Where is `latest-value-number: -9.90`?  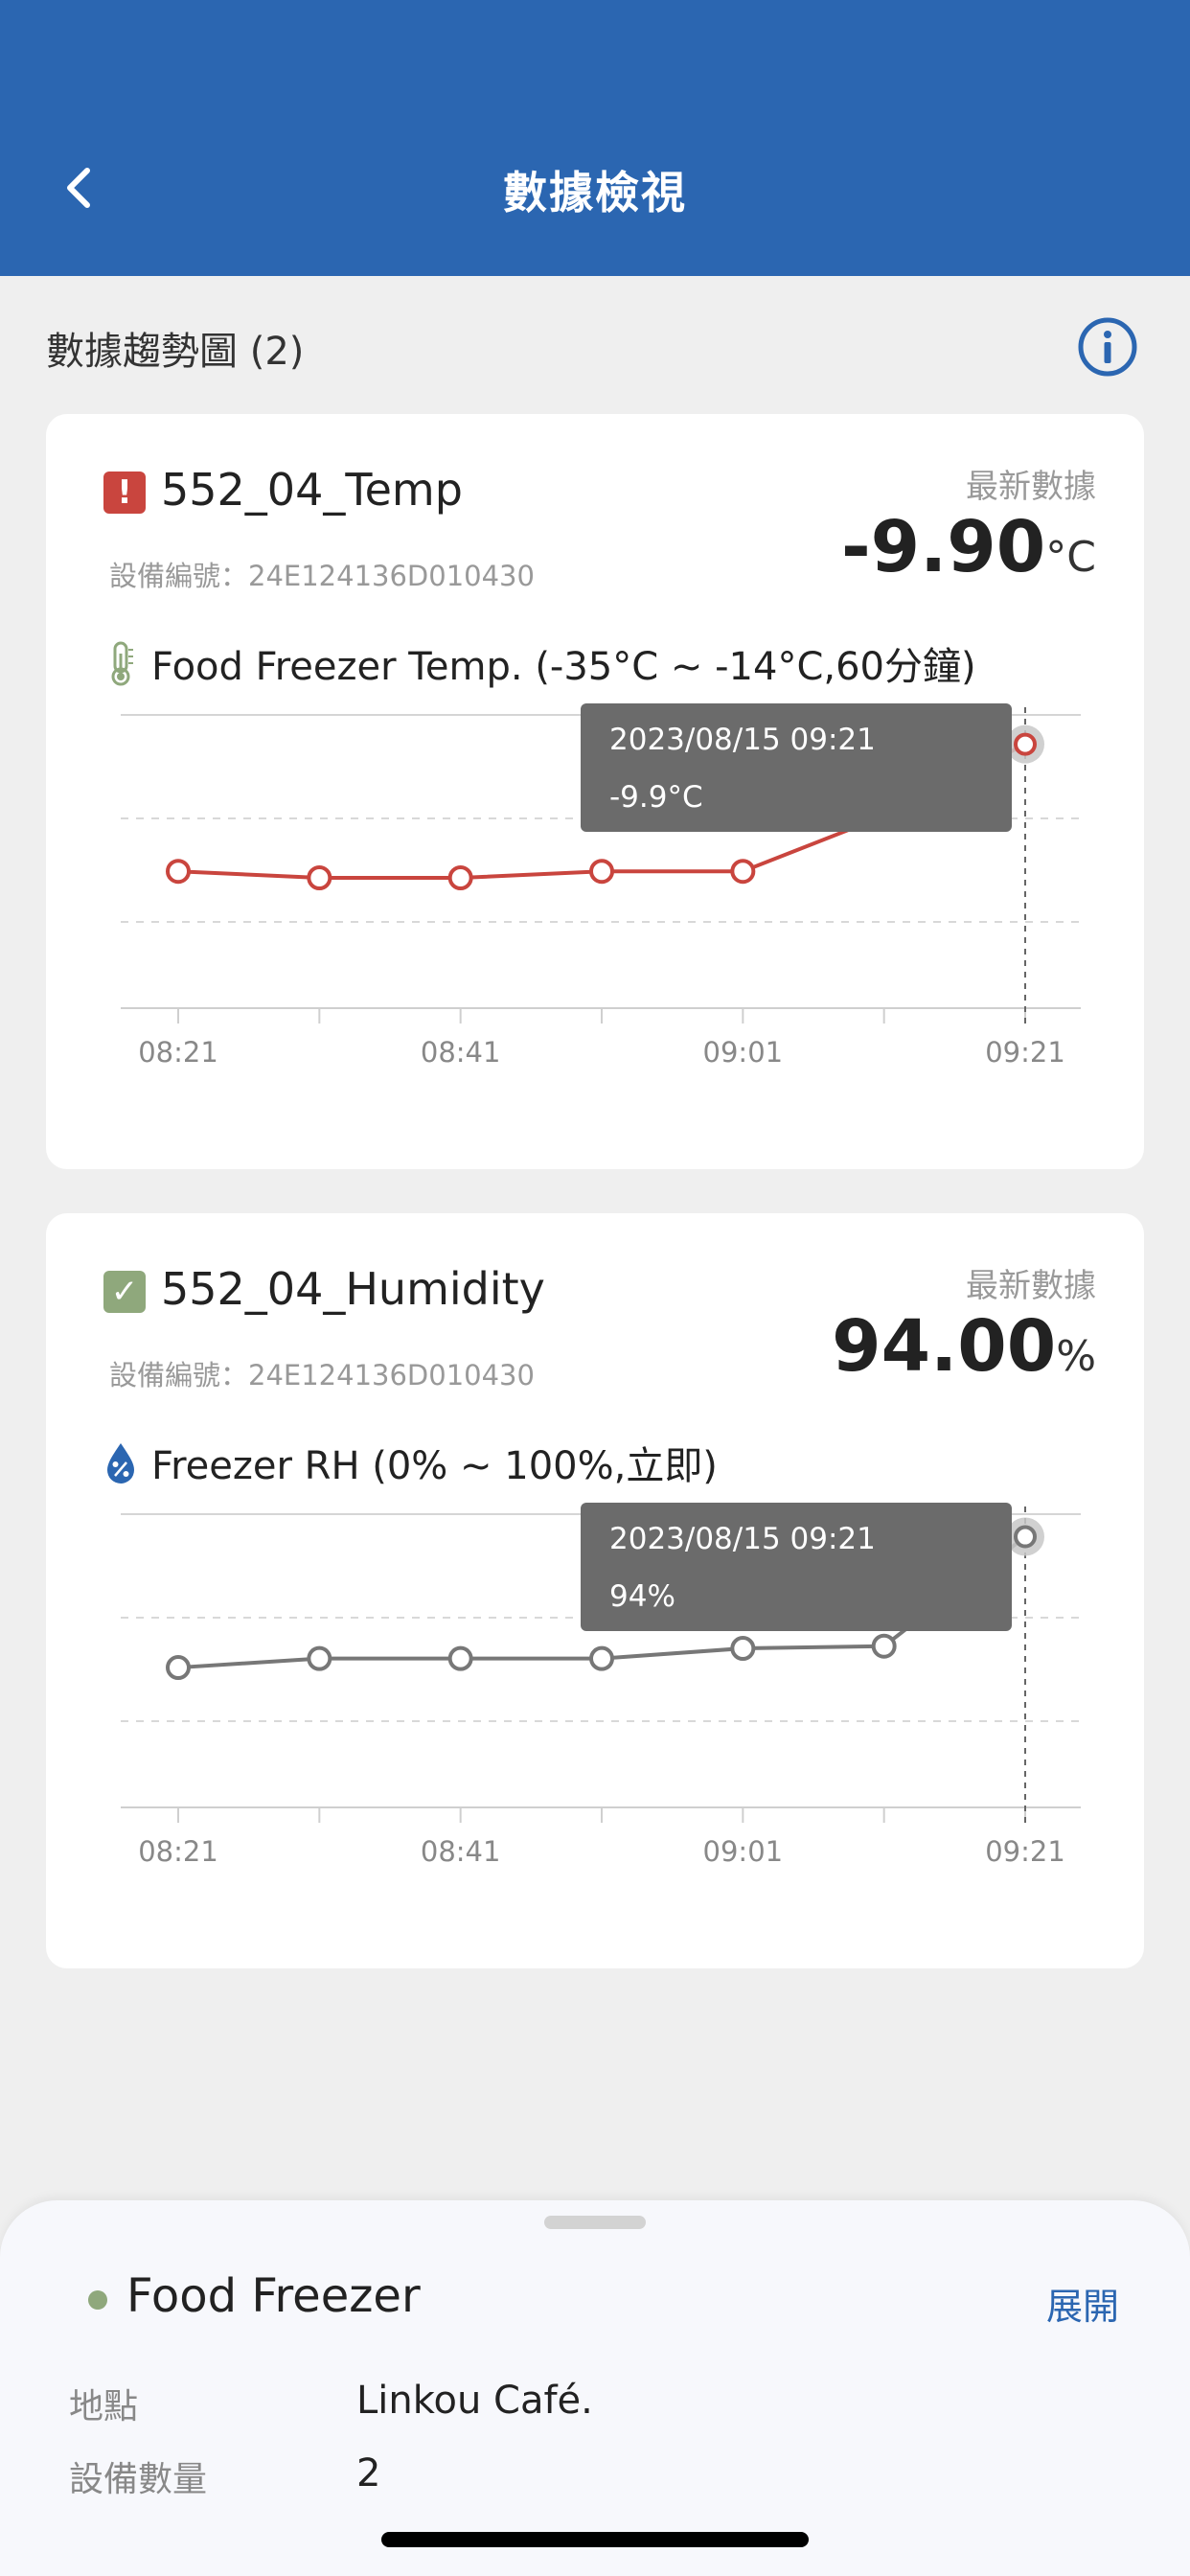
latest-value-number: -9.90 is located at coordinates (943, 547).